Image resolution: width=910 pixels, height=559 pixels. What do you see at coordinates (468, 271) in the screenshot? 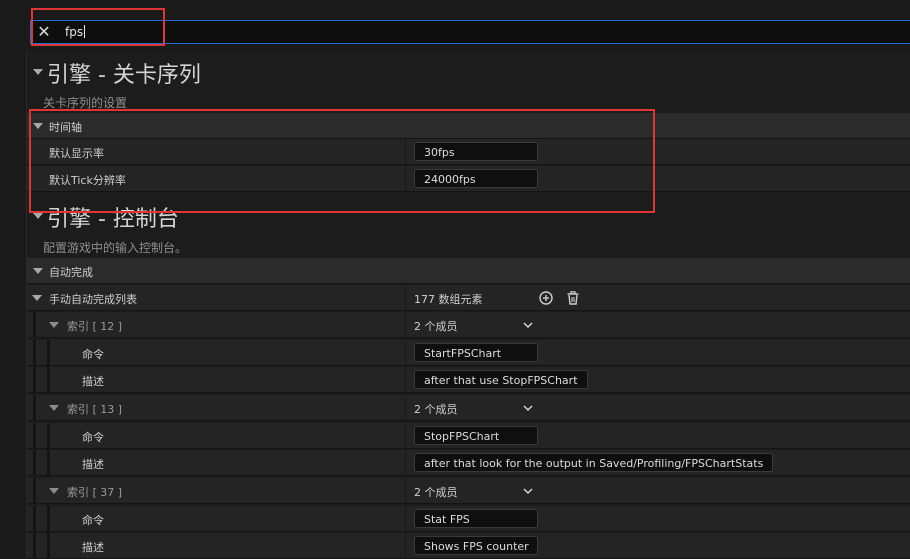
I see `category-row: 自动完成` at bounding box center [468, 271].